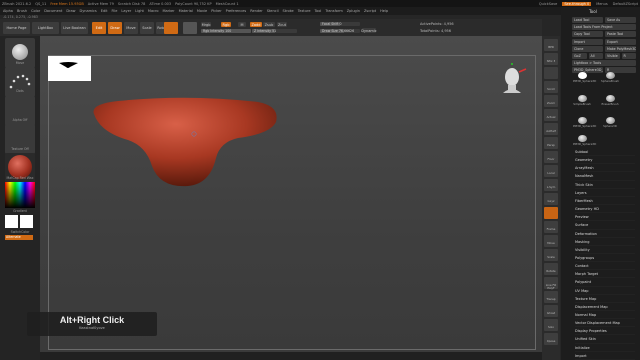  What do you see at coordinates (190, 28) in the screenshot?
I see `stroke-icon` at bounding box center [190, 28].